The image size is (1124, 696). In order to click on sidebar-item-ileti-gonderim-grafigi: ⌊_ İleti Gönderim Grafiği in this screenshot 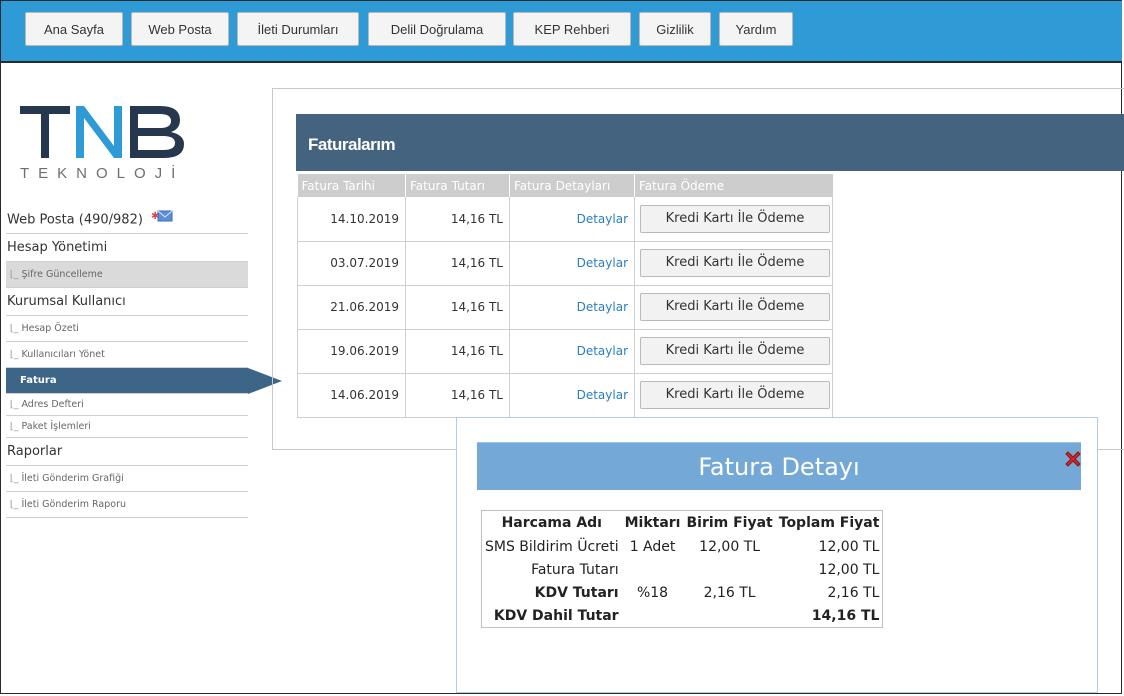, I will do `click(127, 479)`.